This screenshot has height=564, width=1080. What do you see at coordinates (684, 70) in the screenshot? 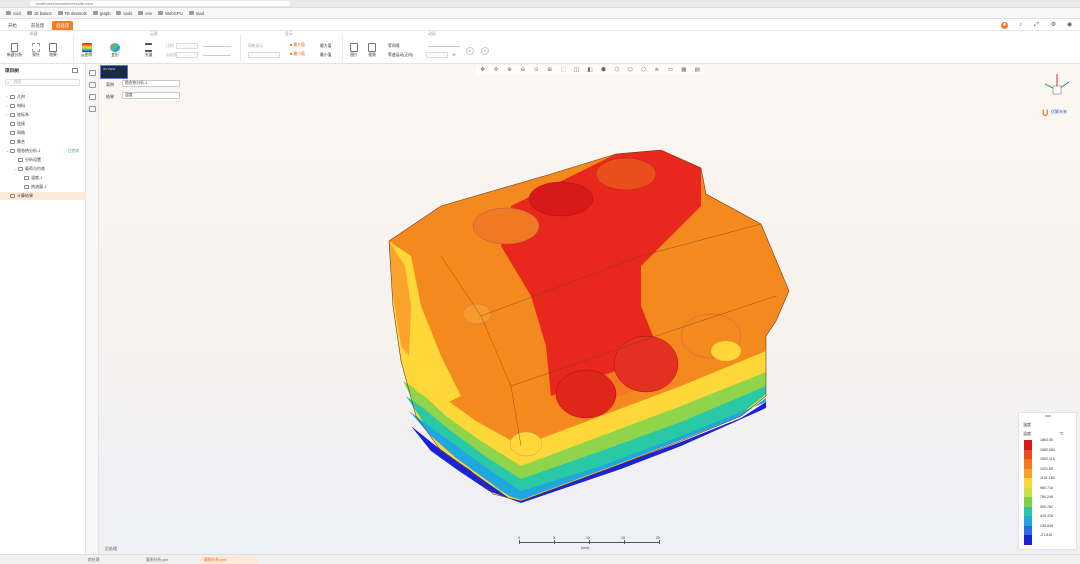
I see `background-icon: ▦` at bounding box center [684, 70].